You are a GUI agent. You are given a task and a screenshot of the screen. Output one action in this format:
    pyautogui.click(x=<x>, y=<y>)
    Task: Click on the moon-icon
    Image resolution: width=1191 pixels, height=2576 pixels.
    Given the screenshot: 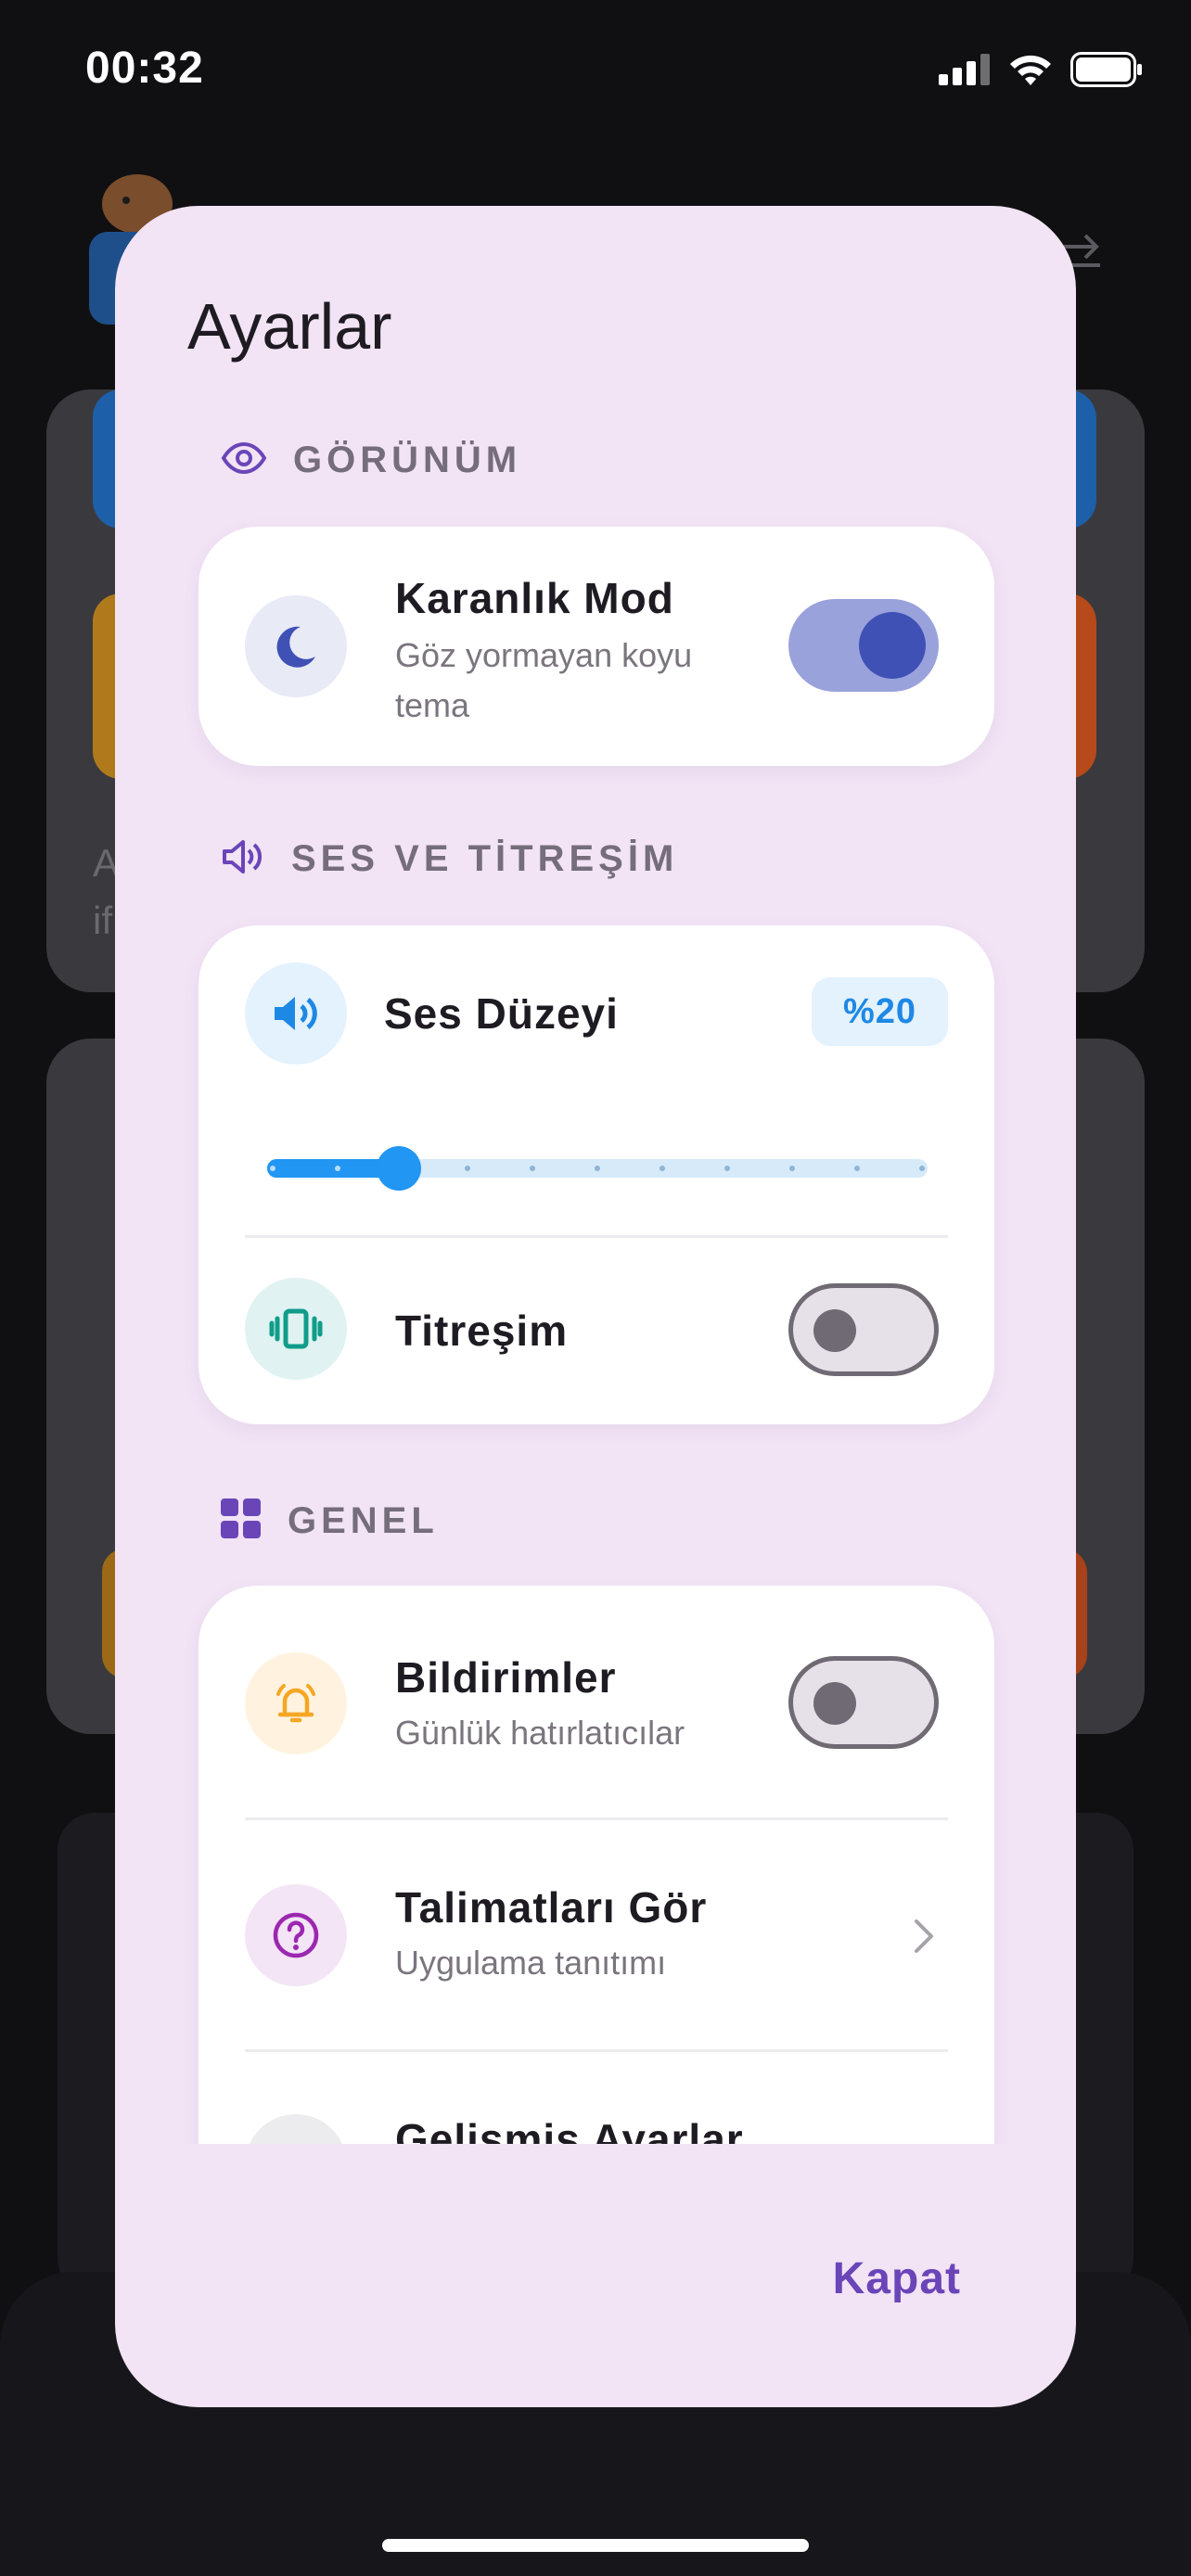 What is the action you would take?
    pyautogui.click(x=296, y=646)
    